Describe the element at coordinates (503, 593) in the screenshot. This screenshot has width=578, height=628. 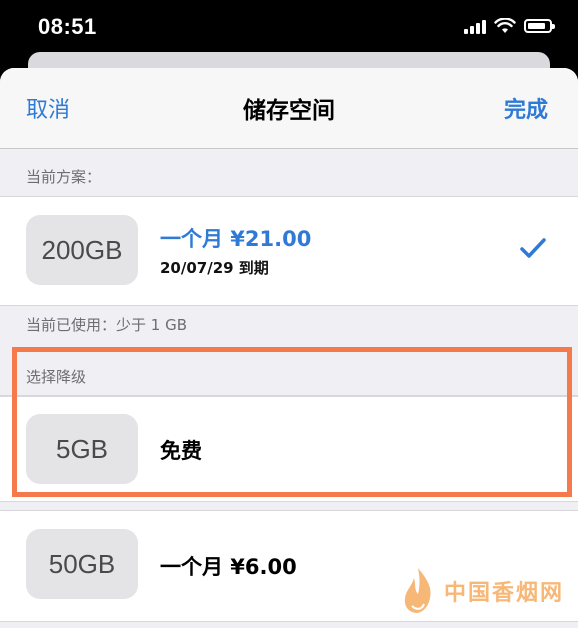
I see `watermark-text: 中国香烟网` at that location.